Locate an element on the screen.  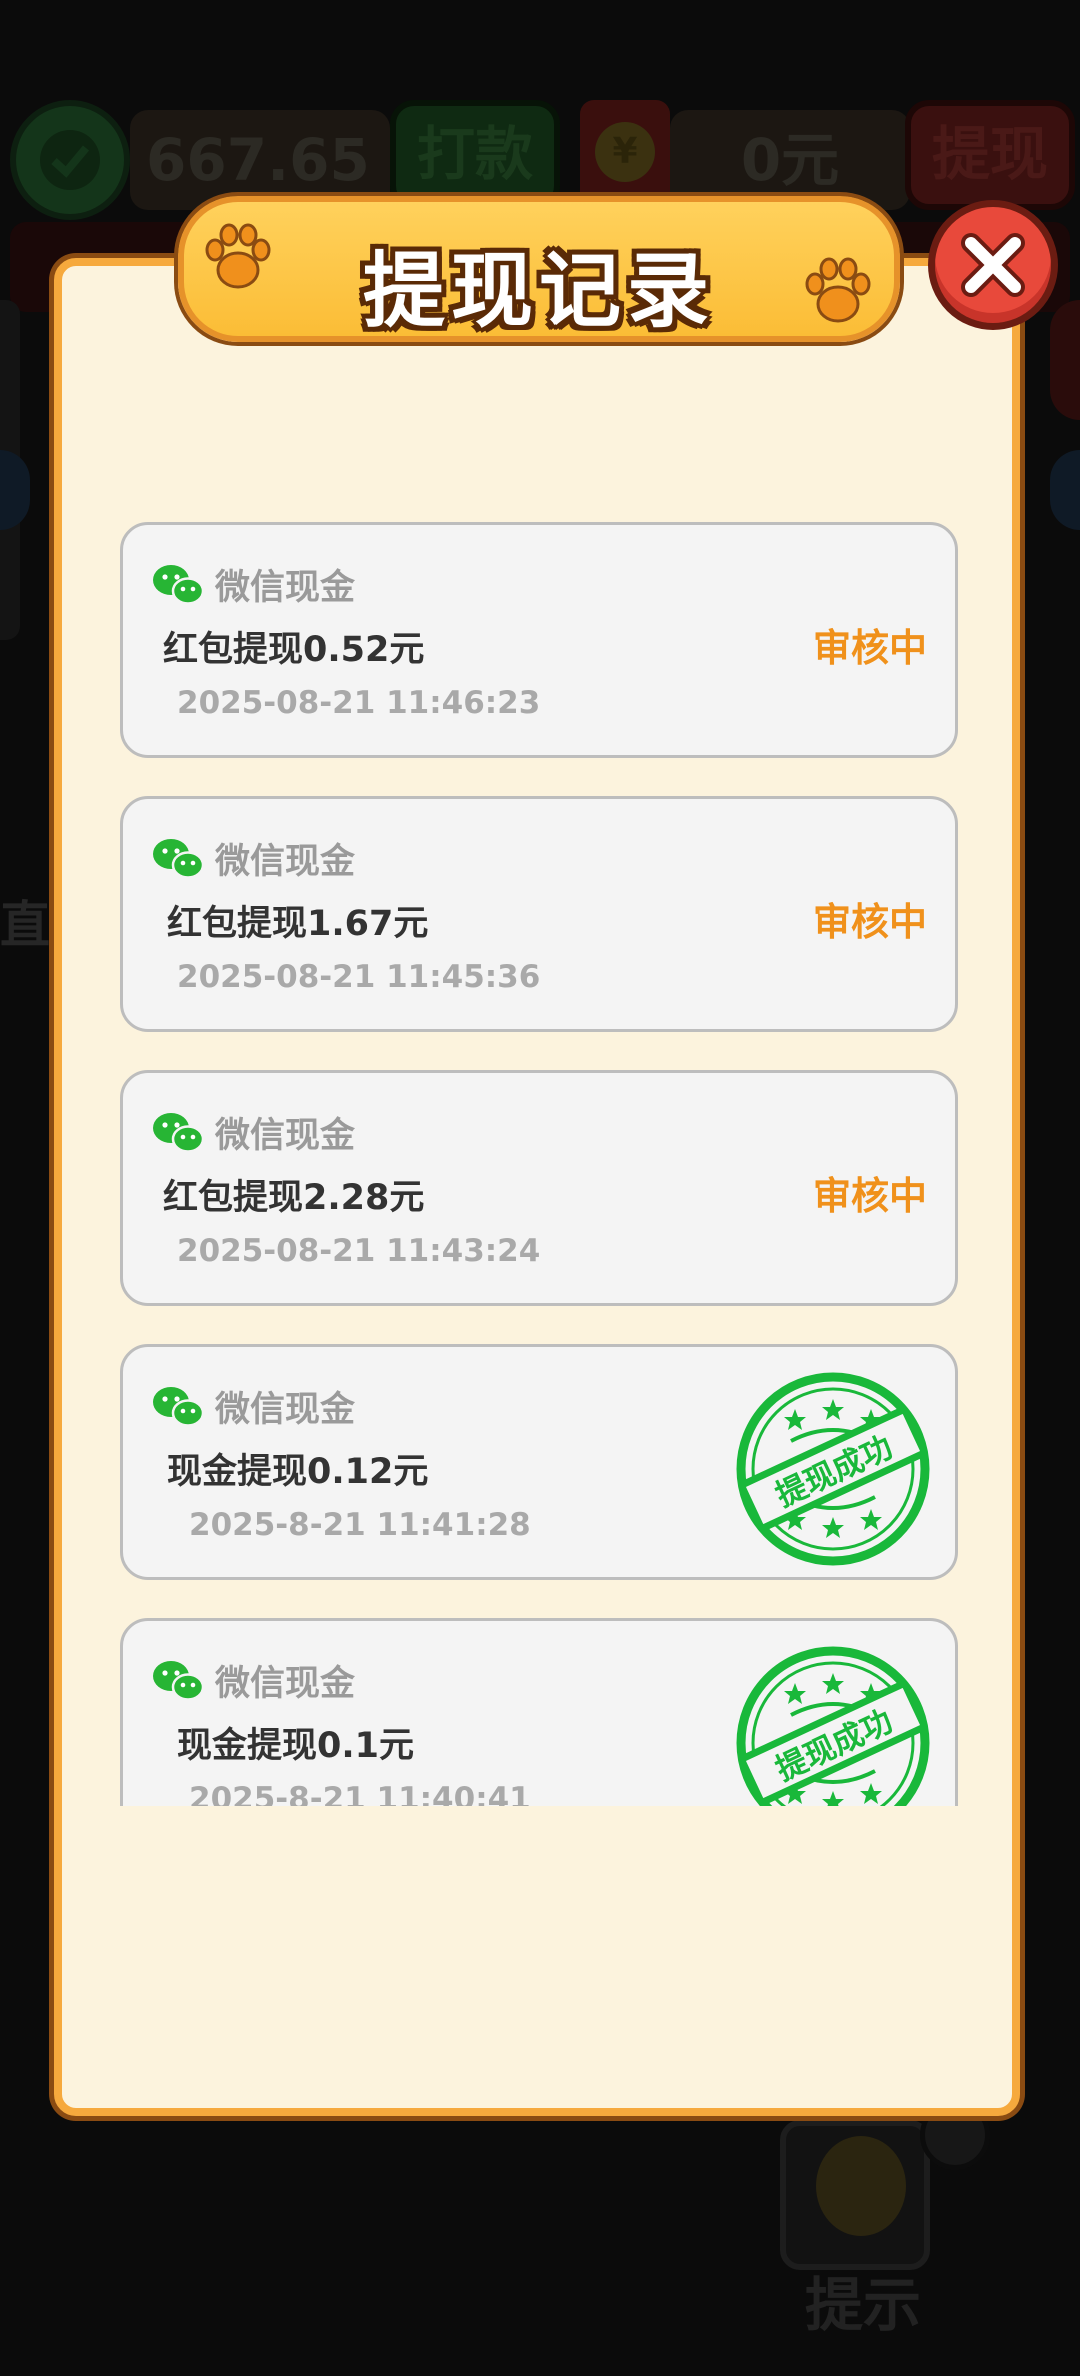
record-item: 微信现金 红包提现2.28元 2025-08-21 11:43:24 审核中 is located at coordinates (539, 1188).